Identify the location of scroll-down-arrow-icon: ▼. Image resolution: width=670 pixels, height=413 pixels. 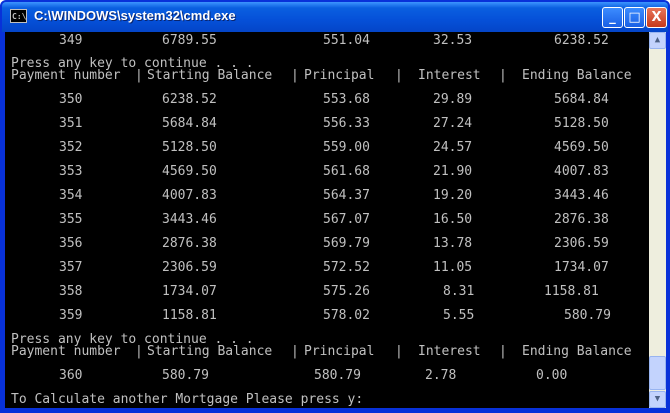
(657, 399).